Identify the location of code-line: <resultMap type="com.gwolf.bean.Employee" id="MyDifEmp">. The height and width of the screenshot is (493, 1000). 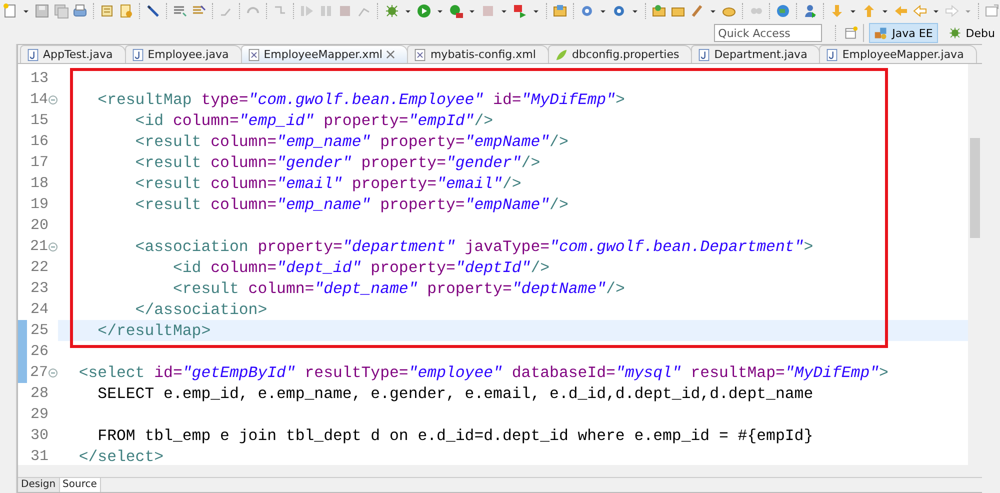
(360, 99).